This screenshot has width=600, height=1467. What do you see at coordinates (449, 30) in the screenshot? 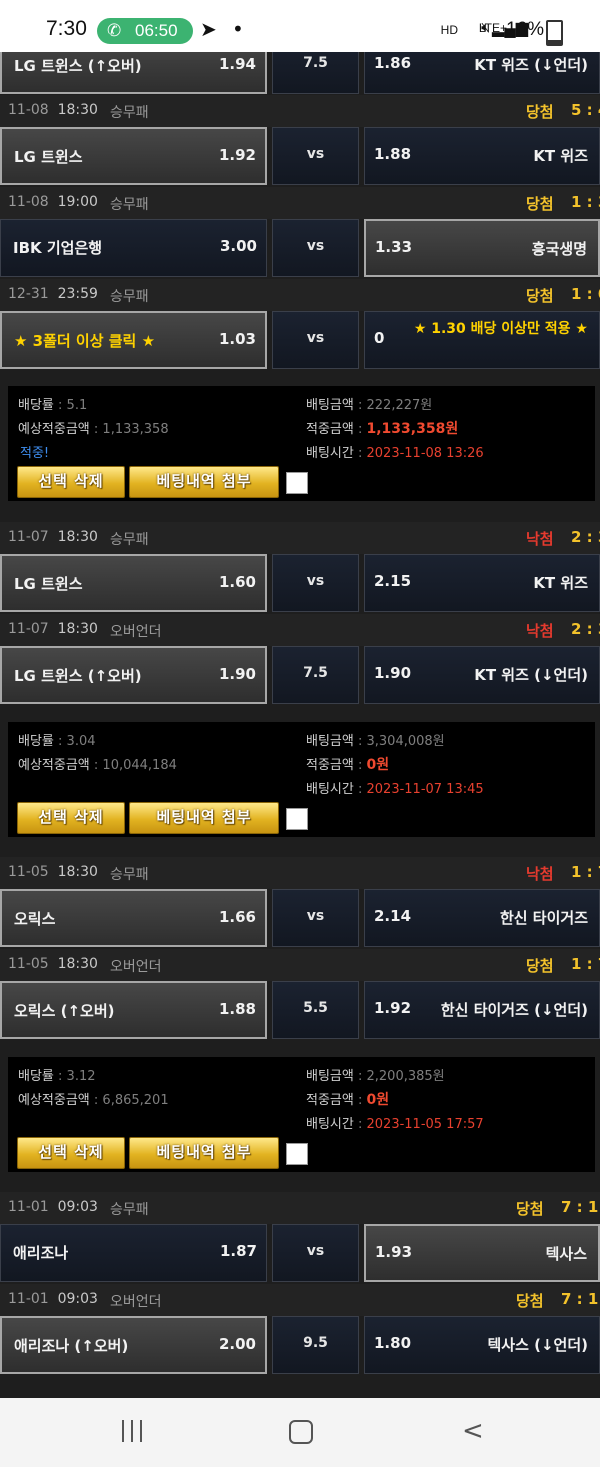
I see `hd-icon: HD` at bounding box center [449, 30].